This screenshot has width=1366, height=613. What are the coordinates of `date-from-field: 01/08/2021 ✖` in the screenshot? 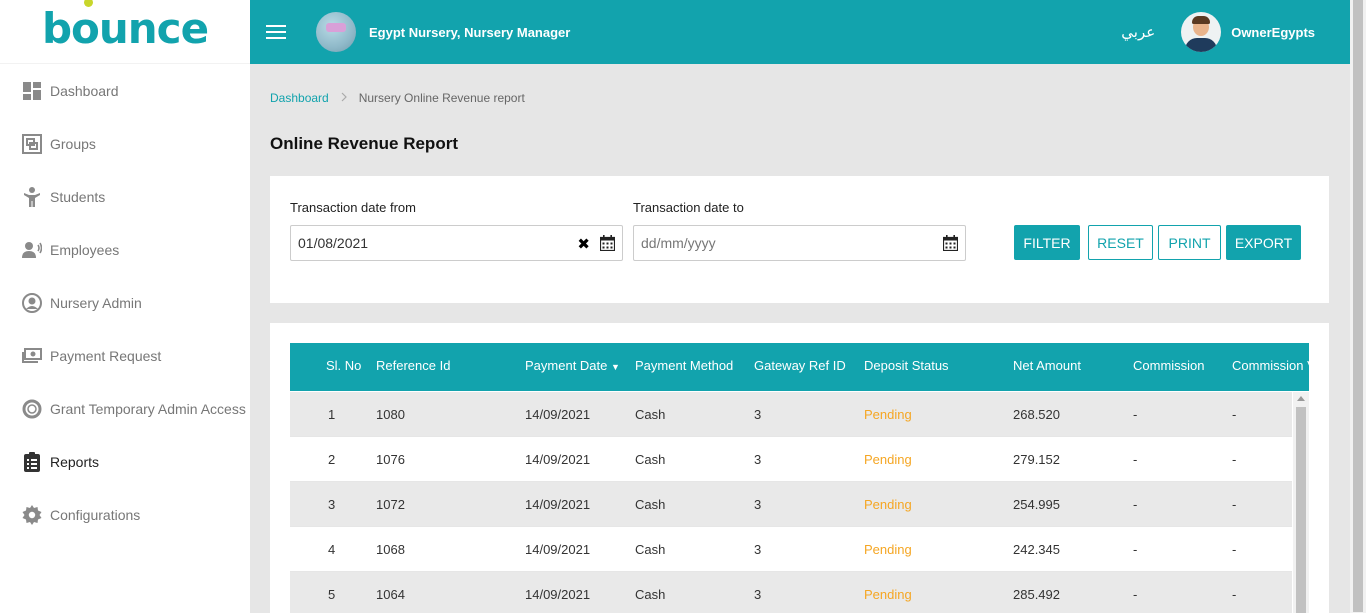 It's located at (456, 243).